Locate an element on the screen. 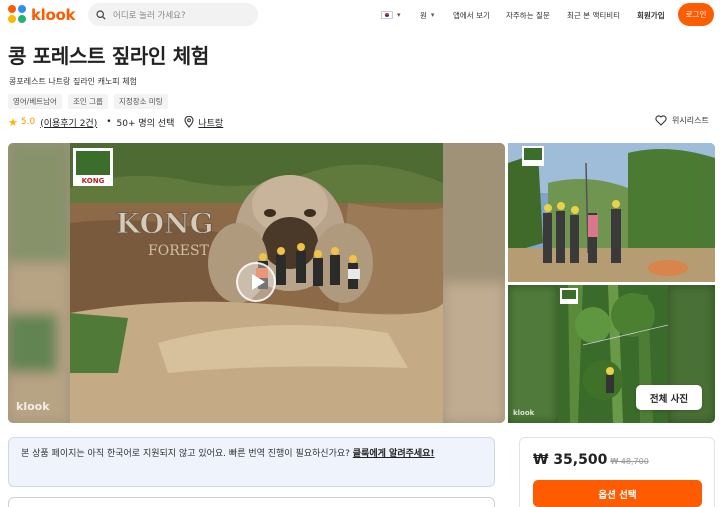 The image size is (720, 507). nav-app-label: 앱에서 보기 is located at coordinates (471, 15).